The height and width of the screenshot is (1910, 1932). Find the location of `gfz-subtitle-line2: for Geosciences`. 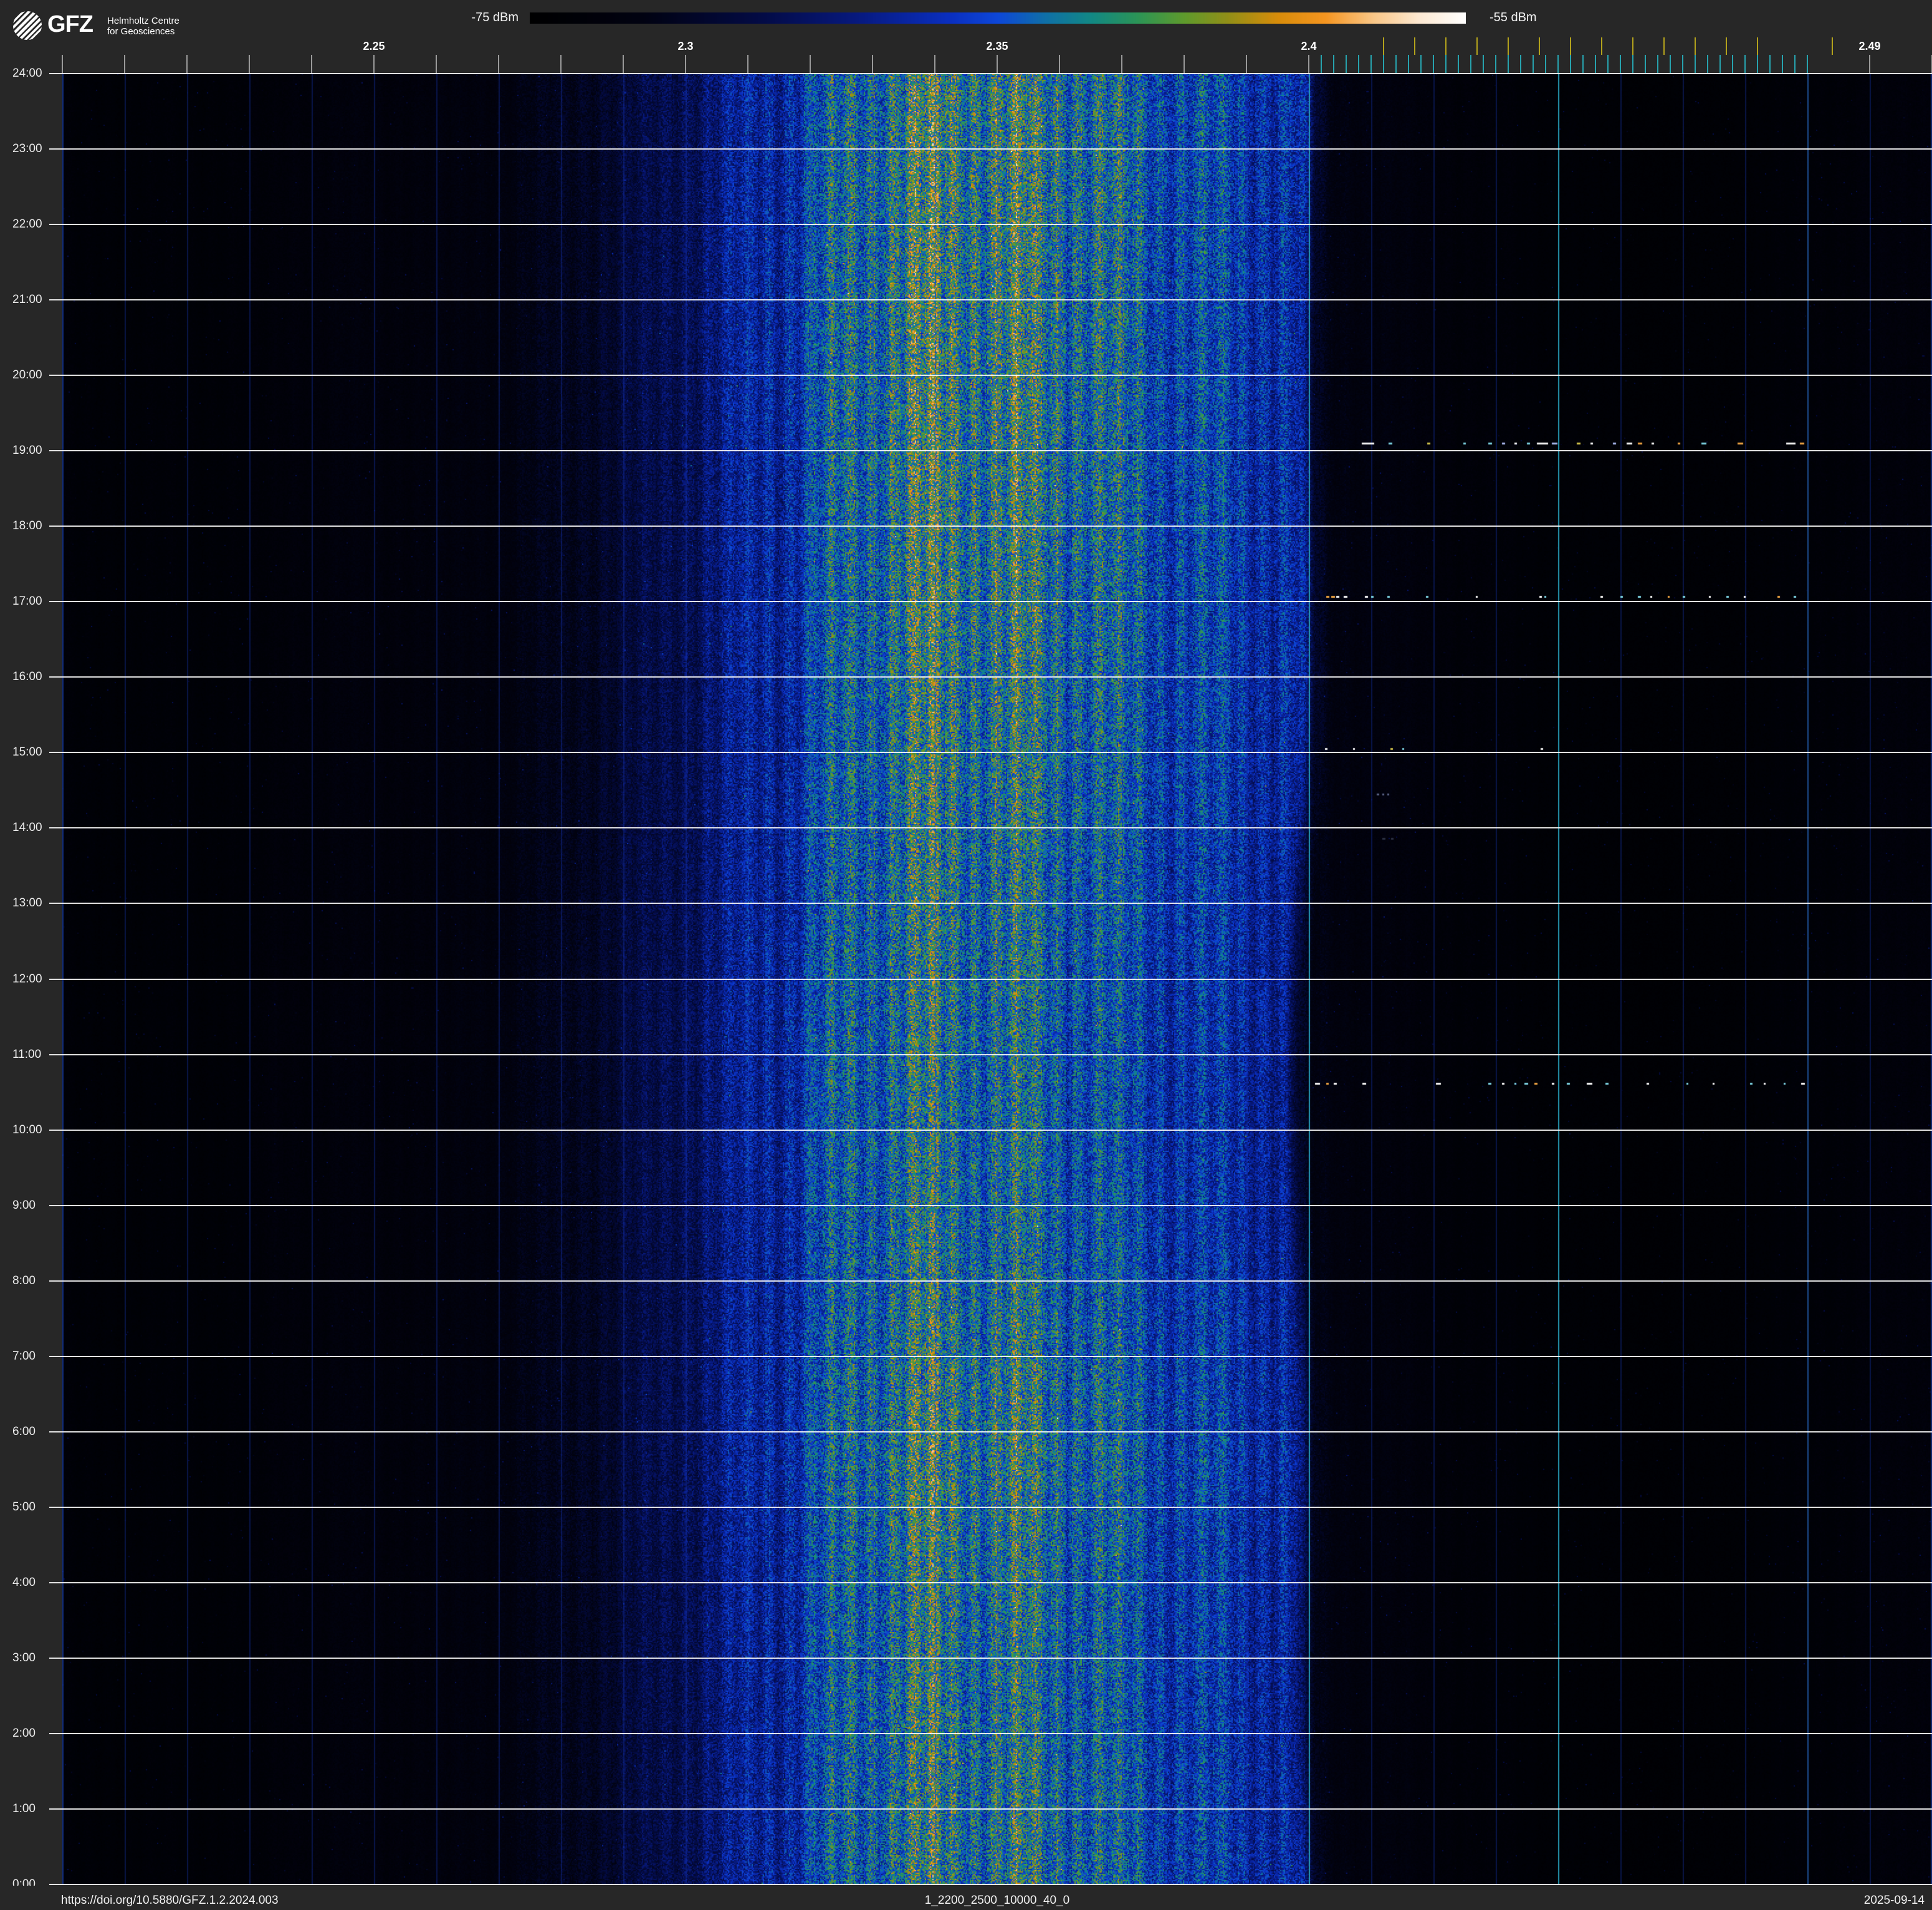

gfz-subtitle-line2: for Geosciences is located at coordinates (141, 31).